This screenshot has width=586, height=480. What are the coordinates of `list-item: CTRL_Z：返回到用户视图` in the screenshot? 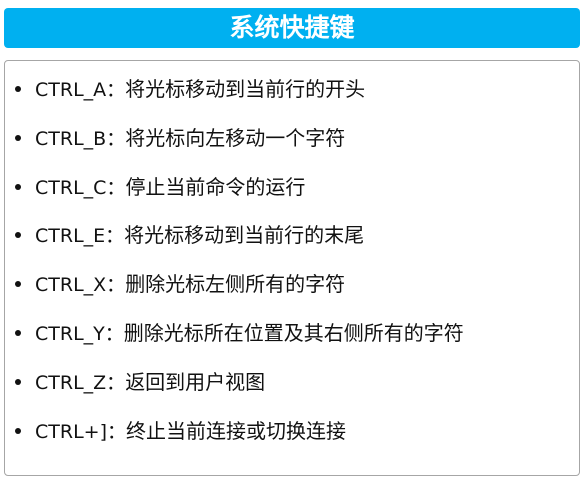 It's located at (234, 386).